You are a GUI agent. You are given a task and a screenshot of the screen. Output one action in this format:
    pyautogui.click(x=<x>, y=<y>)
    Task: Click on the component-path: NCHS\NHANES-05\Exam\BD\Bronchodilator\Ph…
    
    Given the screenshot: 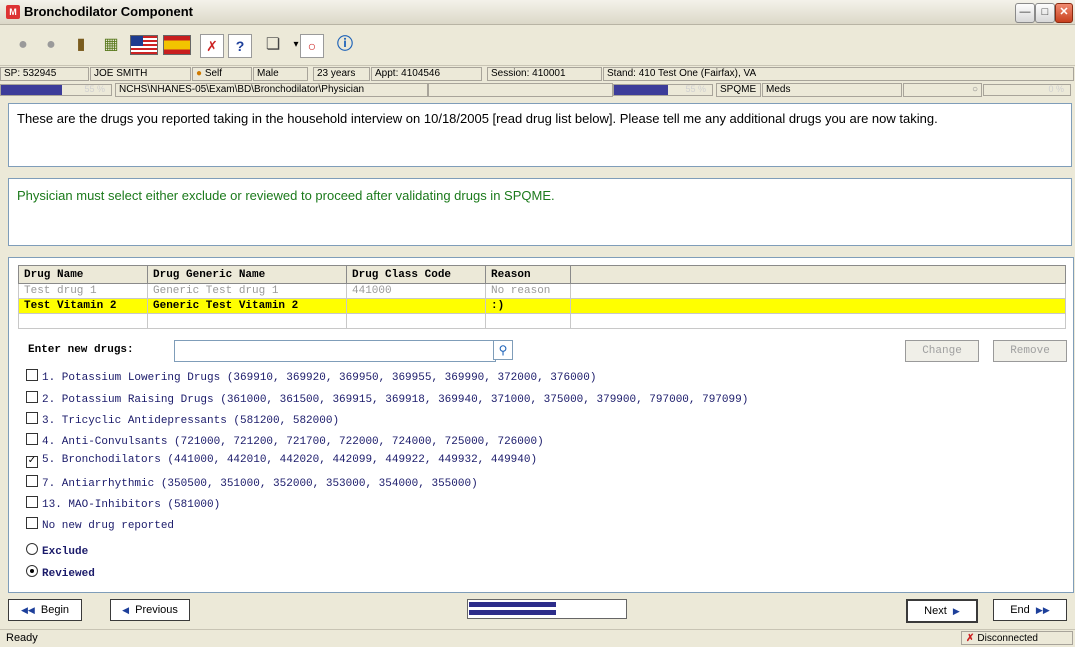 What is the action you would take?
    pyautogui.click(x=271, y=90)
    